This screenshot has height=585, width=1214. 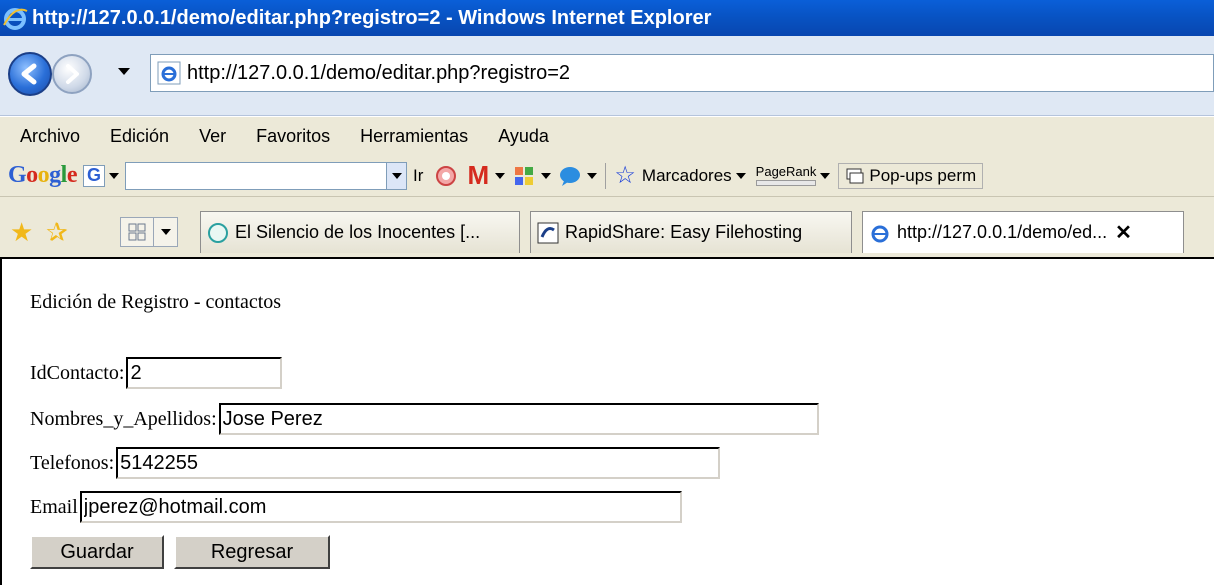 I want to click on menu-ver: Ver, so click(x=212, y=136).